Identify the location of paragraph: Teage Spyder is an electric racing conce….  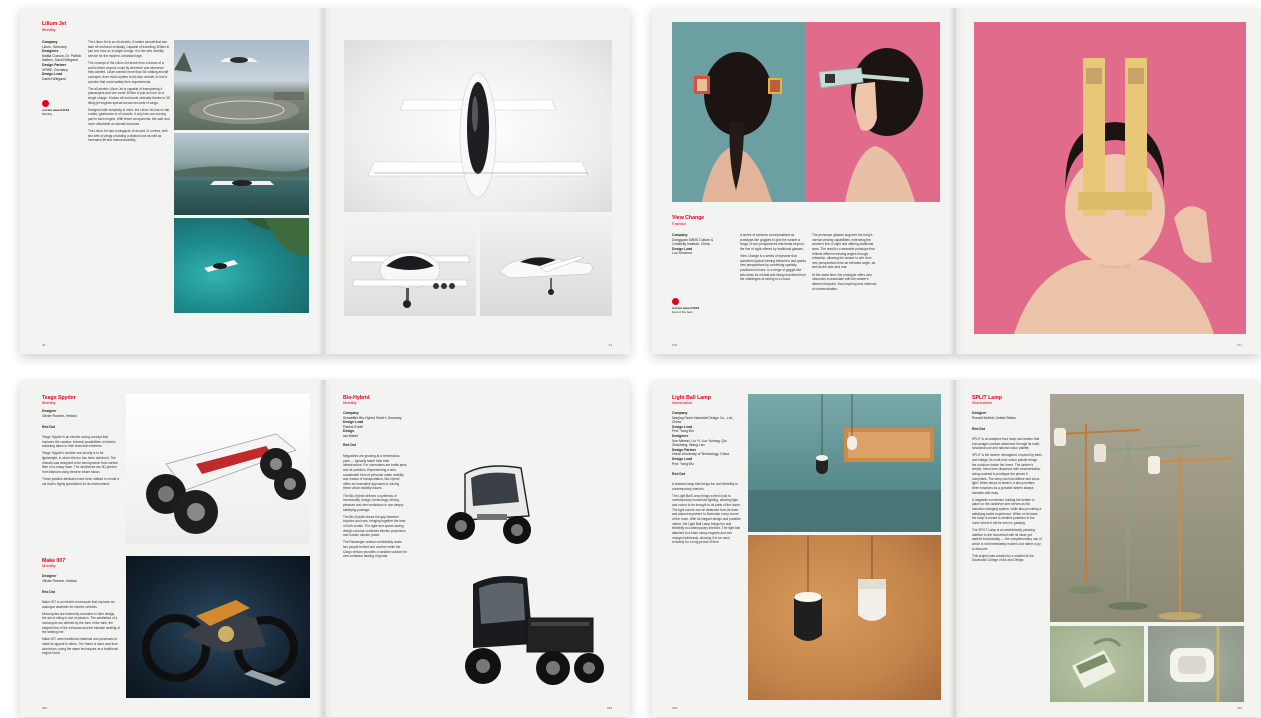
(79, 442).